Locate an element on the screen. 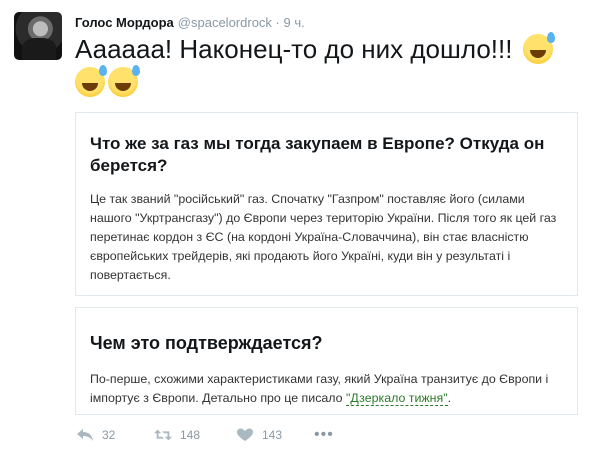  tweet-time: 9 ч. is located at coordinates (294, 22).